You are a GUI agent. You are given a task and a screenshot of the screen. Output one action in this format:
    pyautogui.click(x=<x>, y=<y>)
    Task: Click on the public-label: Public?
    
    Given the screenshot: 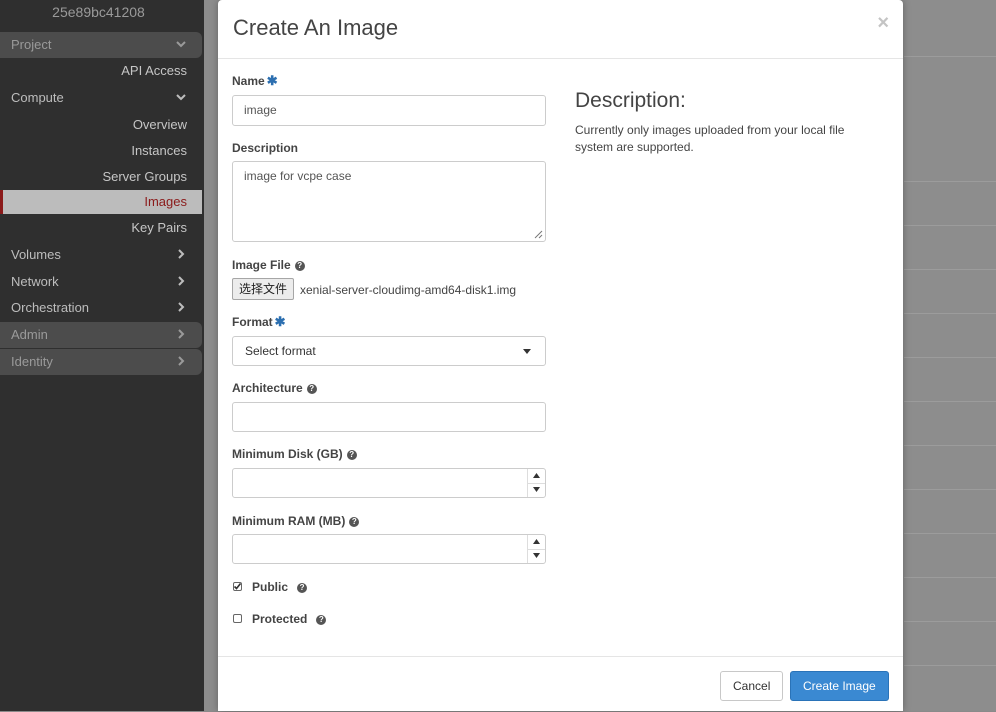 What is the action you would take?
    pyautogui.click(x=280, y=587)
    